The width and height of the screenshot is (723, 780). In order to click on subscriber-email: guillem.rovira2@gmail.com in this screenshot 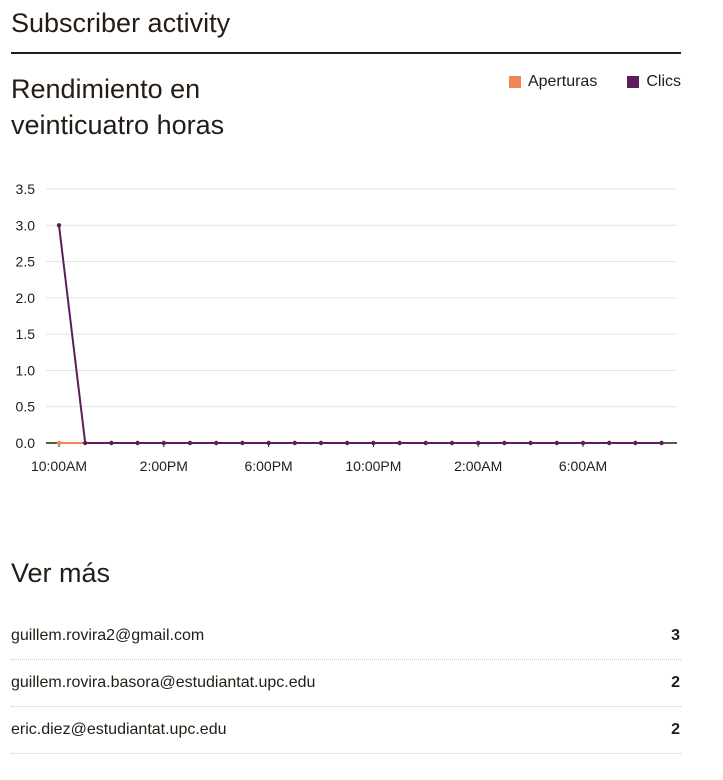, I will do `click(107, 636)`.